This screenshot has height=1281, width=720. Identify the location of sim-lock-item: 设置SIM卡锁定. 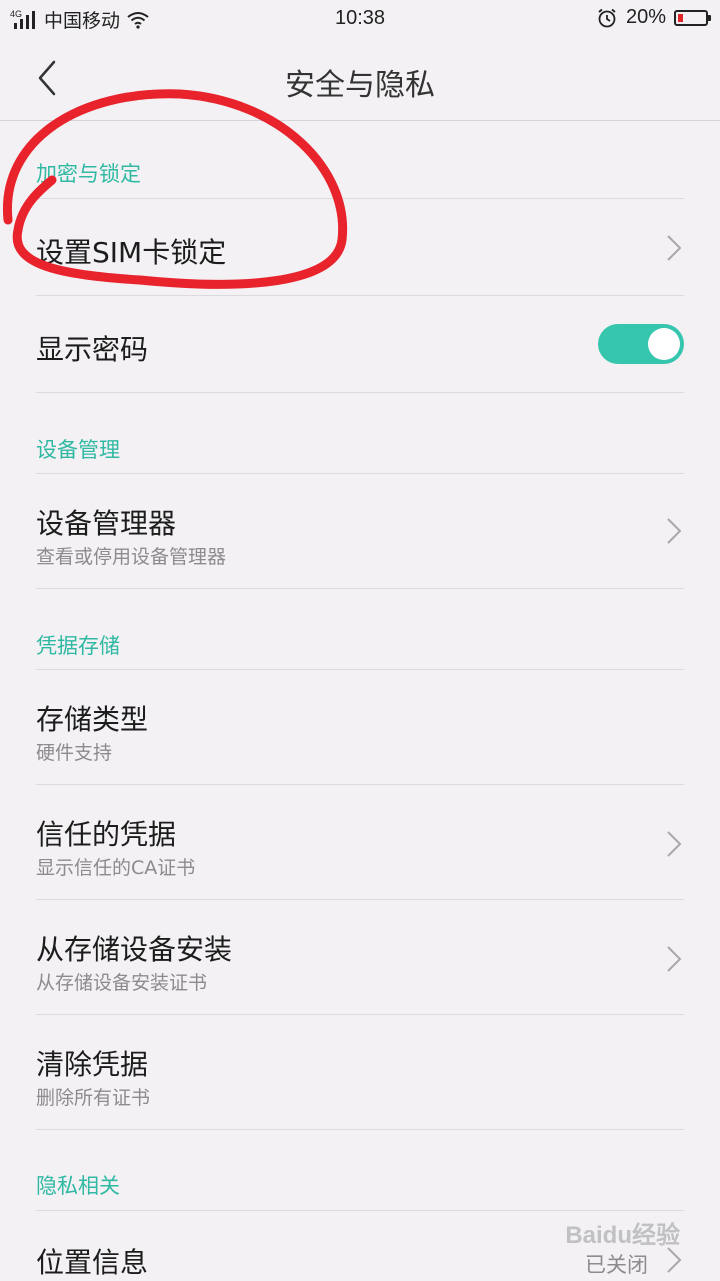
(360, 247).